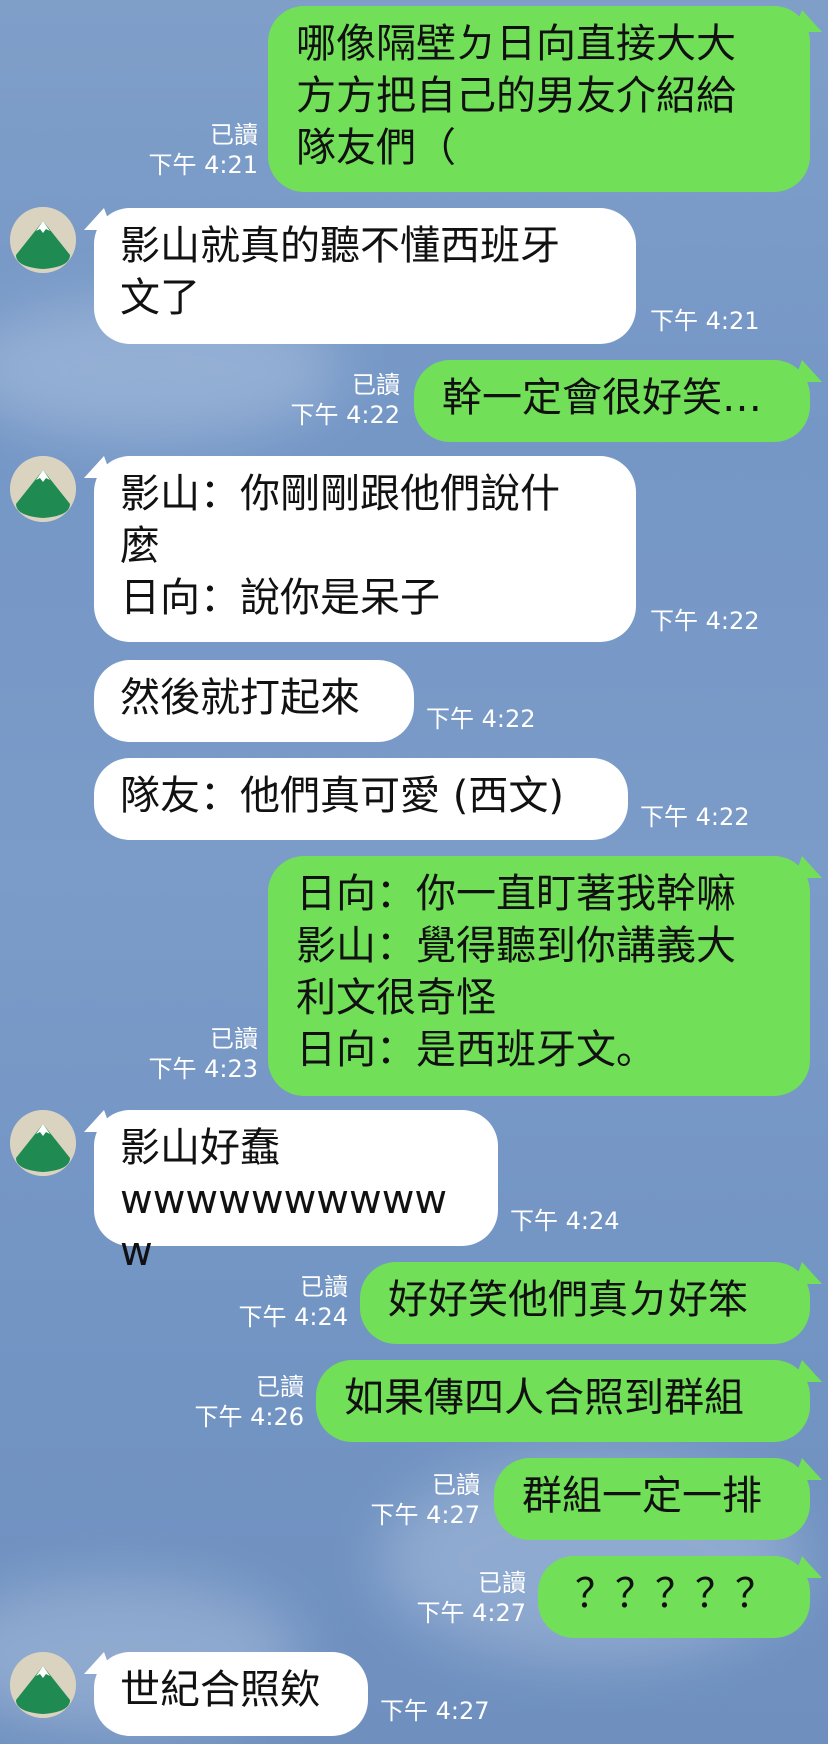 The image size is (828, 1744). I want to click on message-bubble-sent: 如果傳四人合照到群組, so click(563, 1401).